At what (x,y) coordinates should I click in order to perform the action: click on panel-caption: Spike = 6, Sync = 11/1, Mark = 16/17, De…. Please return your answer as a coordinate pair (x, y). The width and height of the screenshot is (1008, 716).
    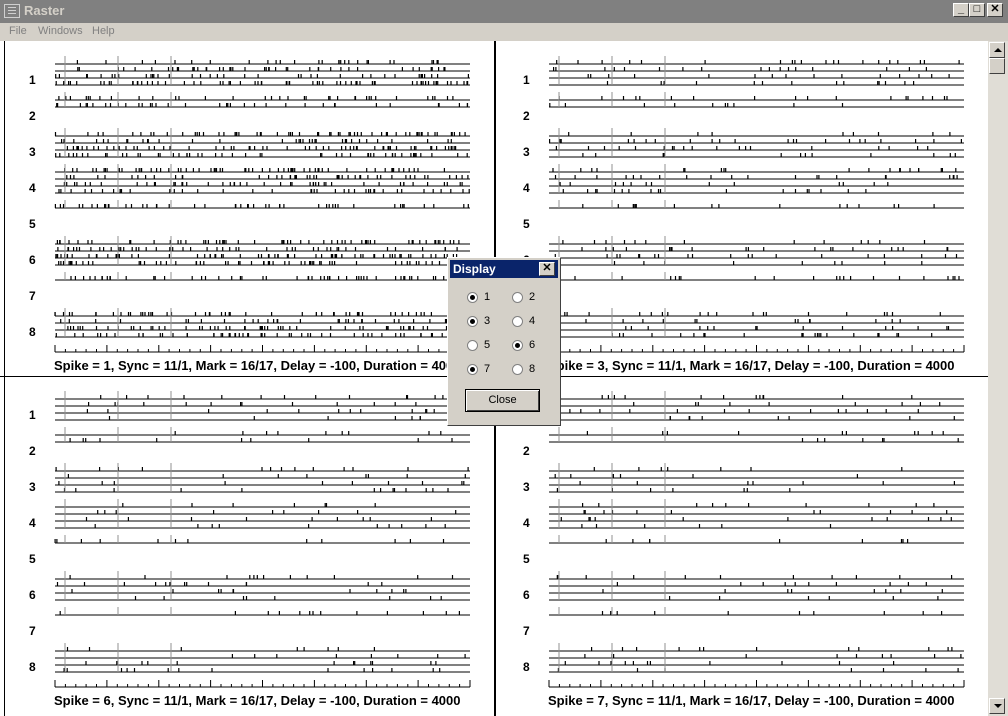
    Looking at the image, I should click on (257, 700).